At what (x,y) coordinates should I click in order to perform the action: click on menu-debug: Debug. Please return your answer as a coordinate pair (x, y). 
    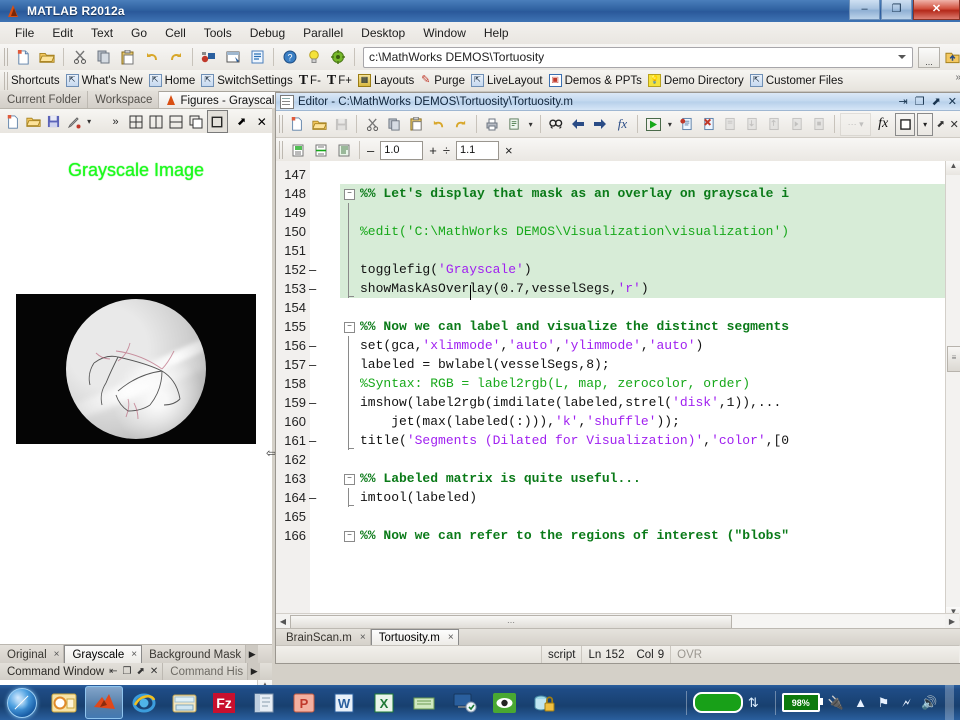
    Looking at the image, I should click on (267, 33).